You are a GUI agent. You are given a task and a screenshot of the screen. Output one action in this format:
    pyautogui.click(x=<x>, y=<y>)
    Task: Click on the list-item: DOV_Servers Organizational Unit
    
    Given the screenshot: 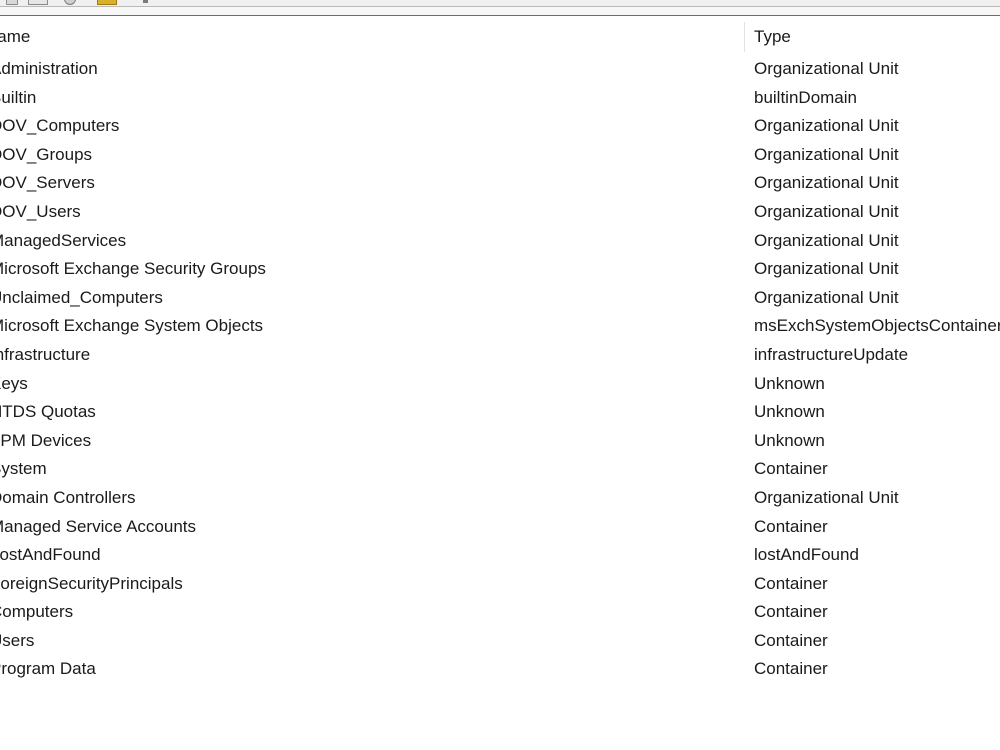 What is the action you would take?
    pyautogui.click(x=500, y=184)
    